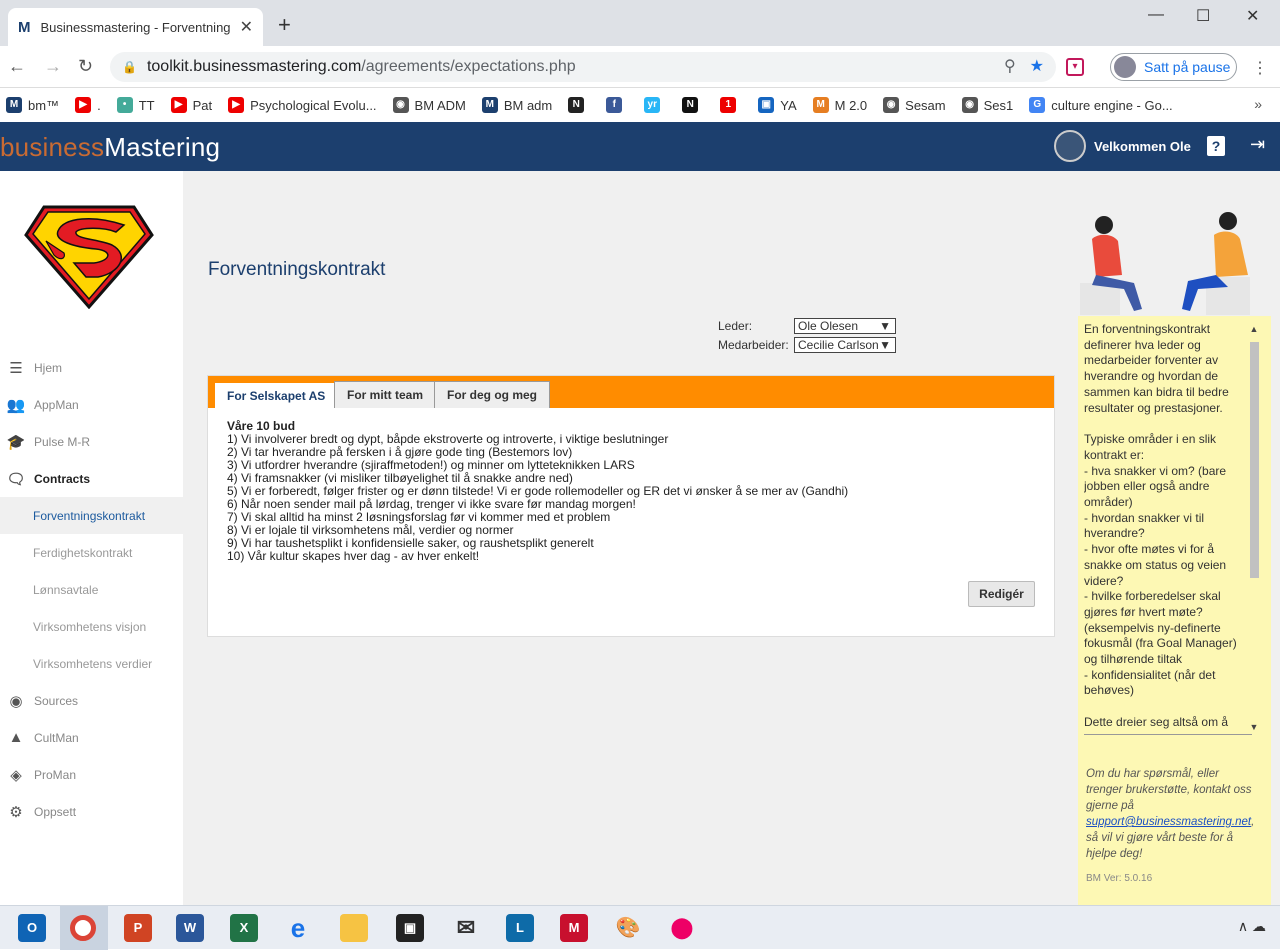 This screenshot has width=1280, height=950. What do you see at coordinates (1037, 66) in the screenshot?
I see `bookmark-star-icon: ★` at bounding box center [1037, 66].